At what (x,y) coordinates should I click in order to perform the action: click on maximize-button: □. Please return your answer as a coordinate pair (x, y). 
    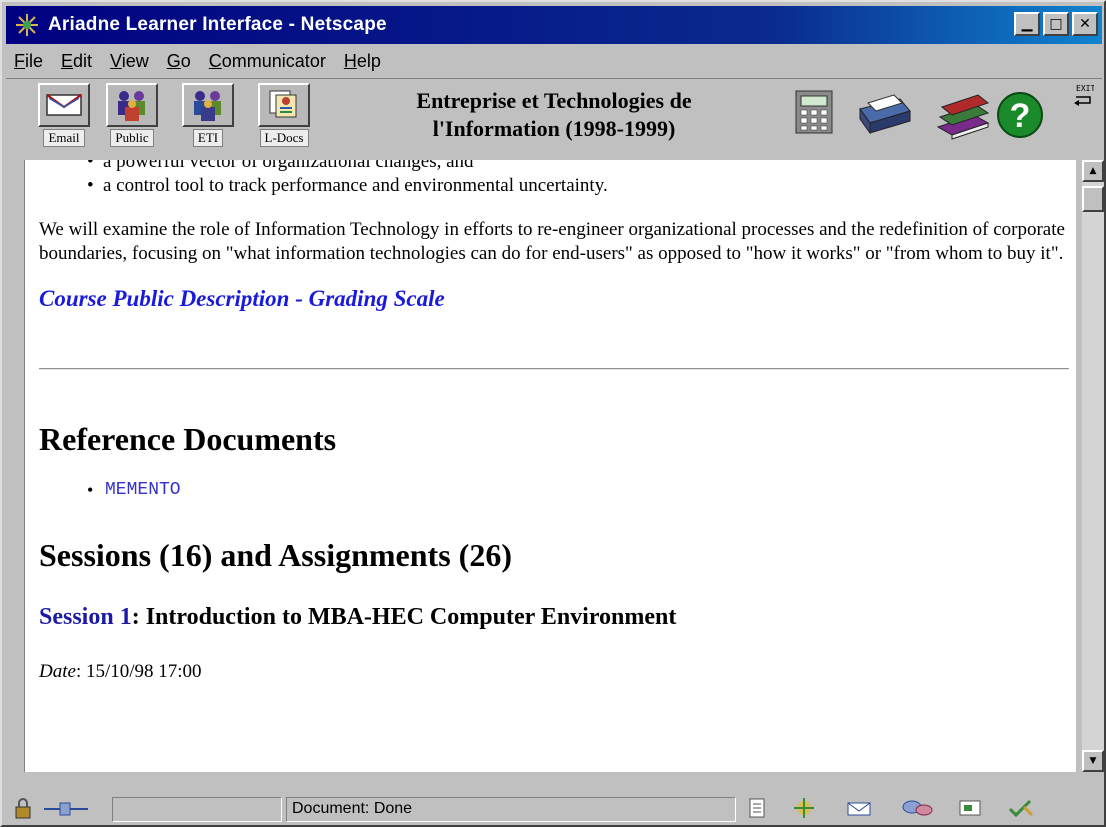
    Looking at the image, I should click on (1056, 24).